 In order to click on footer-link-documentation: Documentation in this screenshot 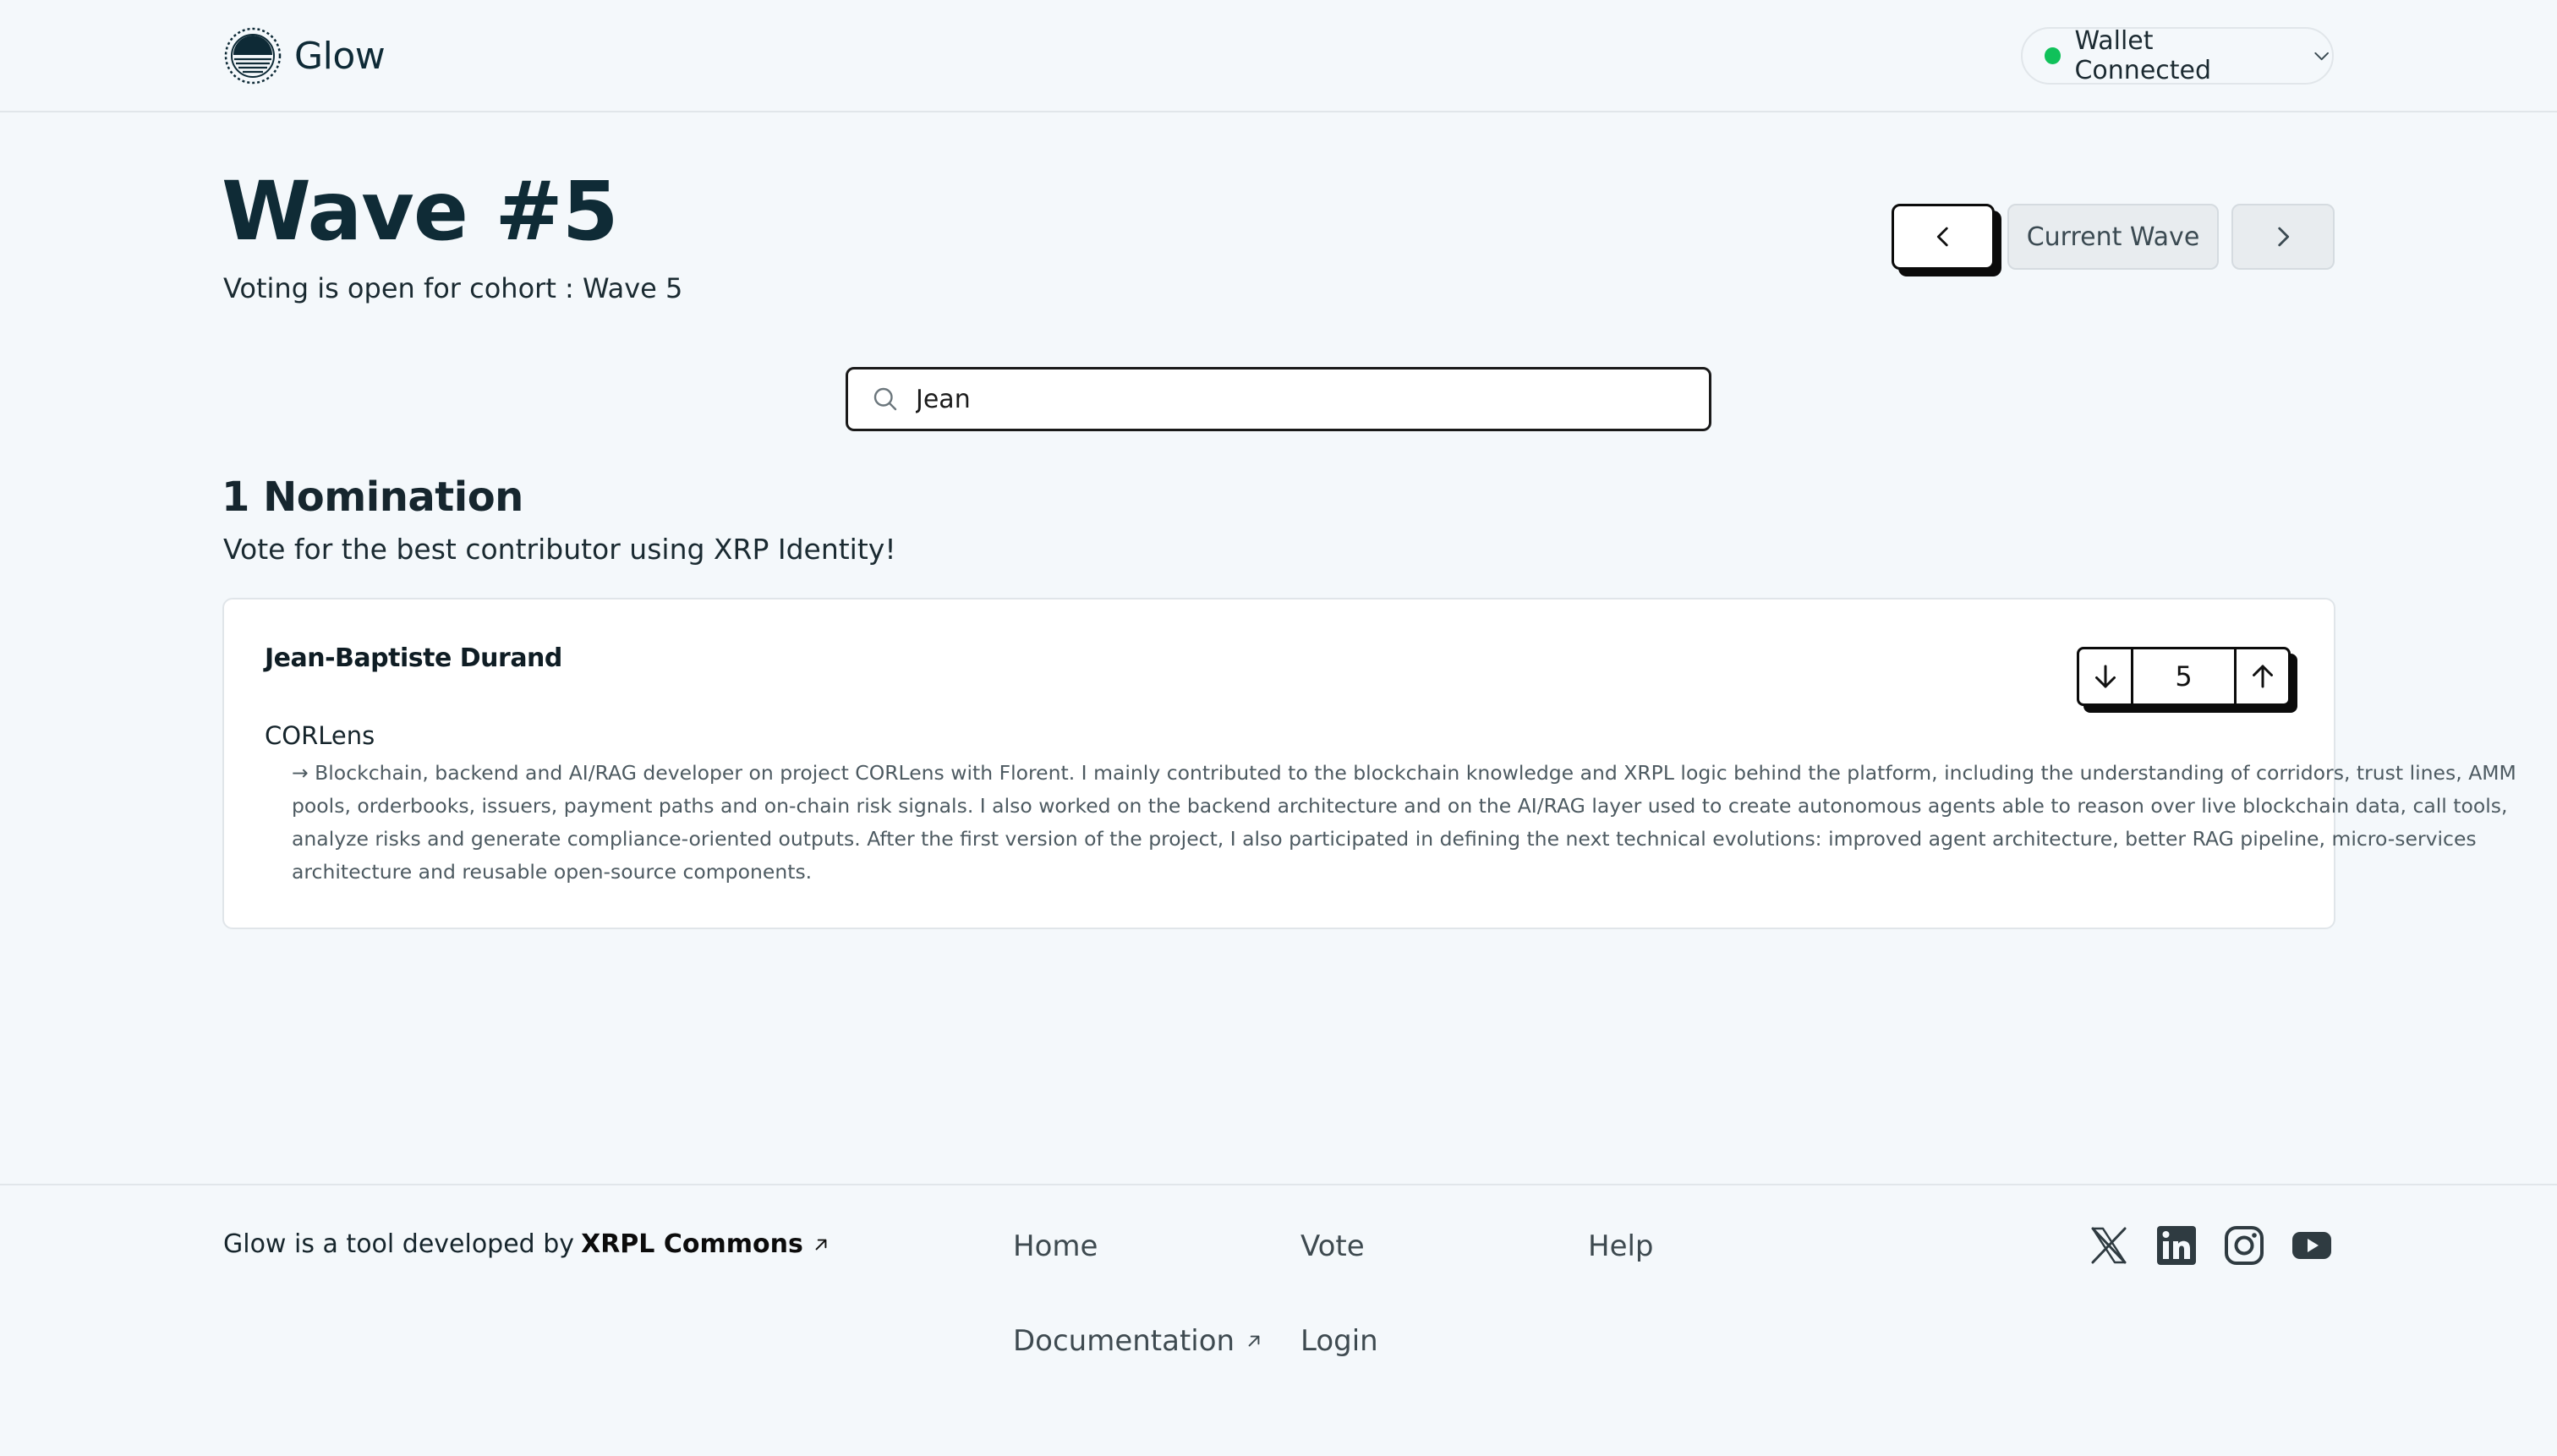, I will do `click(1139, 1341)`.